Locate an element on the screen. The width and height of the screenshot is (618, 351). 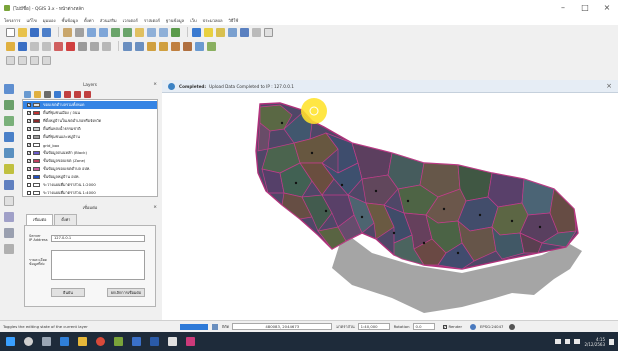
filter-legend-icon is located at coordinates (57, 94).